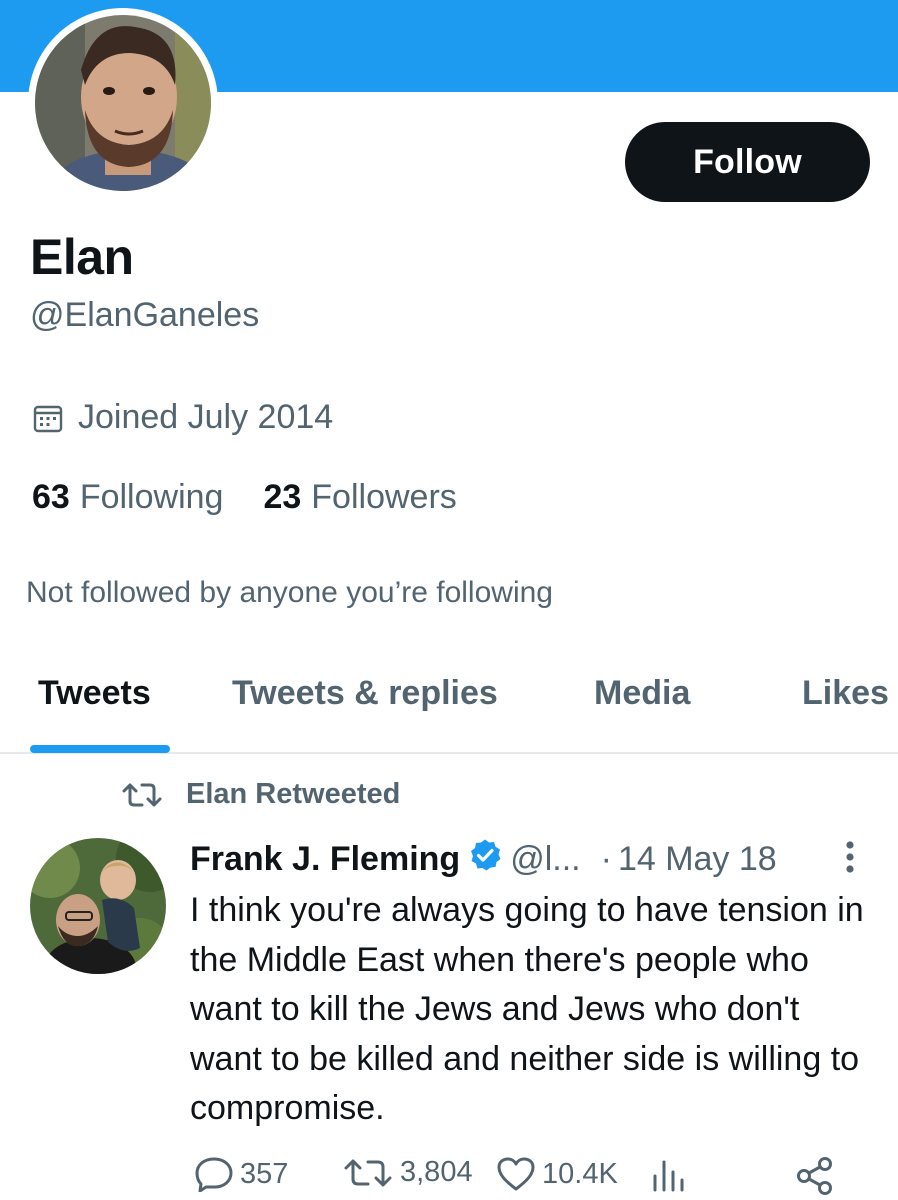 The width and height of the screenshot is (898, 1200). What do you see at coordinates (98, 906) in the screenshot?
I see `tweet-author-avatar` at bounding box center [98, 906].